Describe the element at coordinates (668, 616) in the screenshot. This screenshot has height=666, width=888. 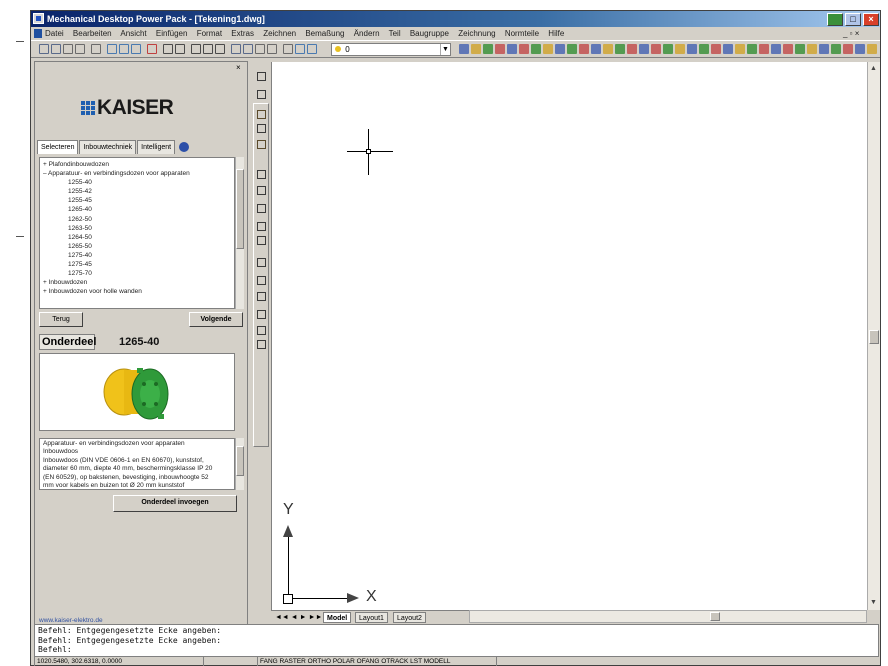
I see `canvas-horizontal-scrollbar` at that location.